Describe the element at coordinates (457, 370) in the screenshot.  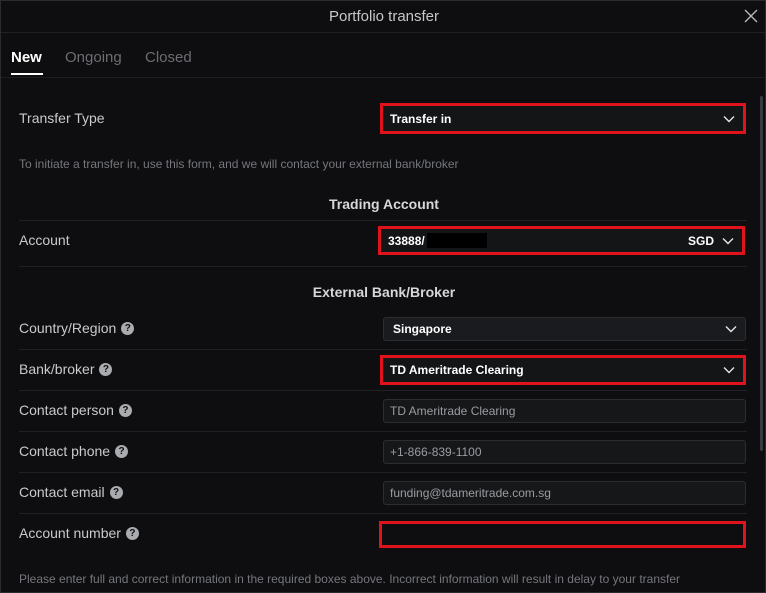
I see `bank-broker-value: TD Ameritrade Clearing` at that location.